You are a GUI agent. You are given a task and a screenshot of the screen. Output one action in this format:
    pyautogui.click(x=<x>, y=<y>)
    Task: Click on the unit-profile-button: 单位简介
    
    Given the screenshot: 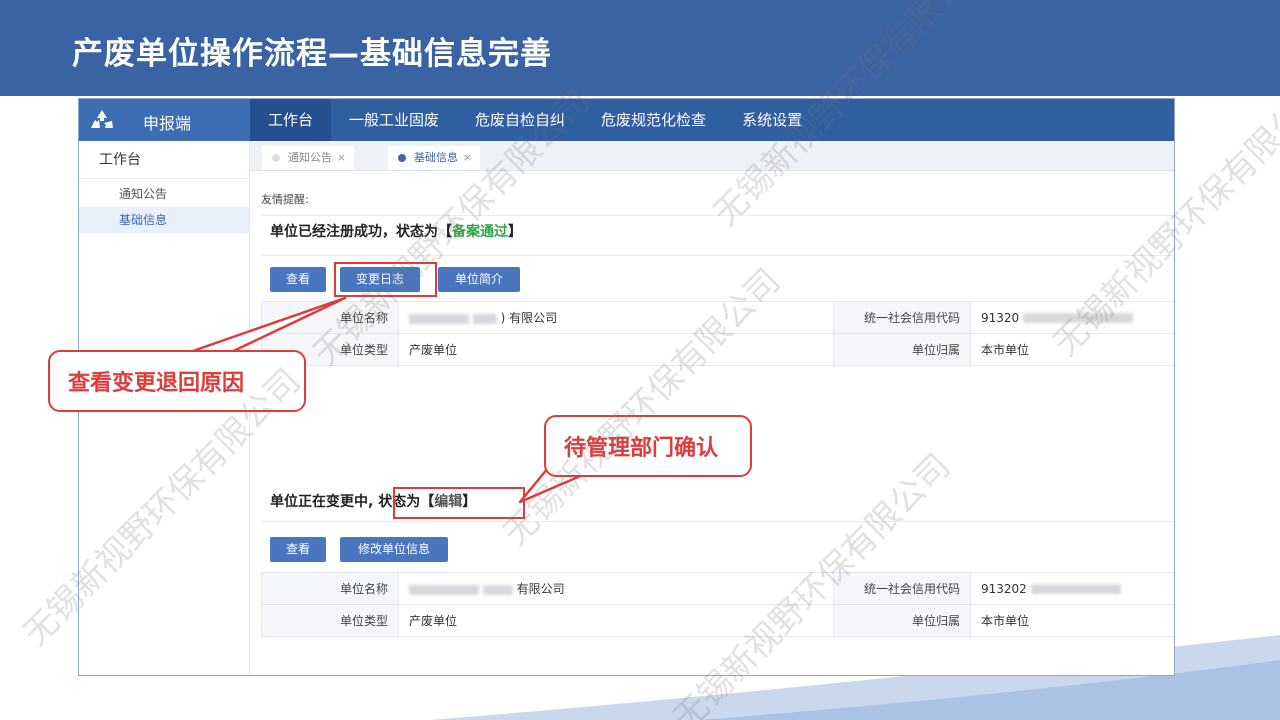 What is the action you would take?
    pyautogui.click(x=479, y=279)
    